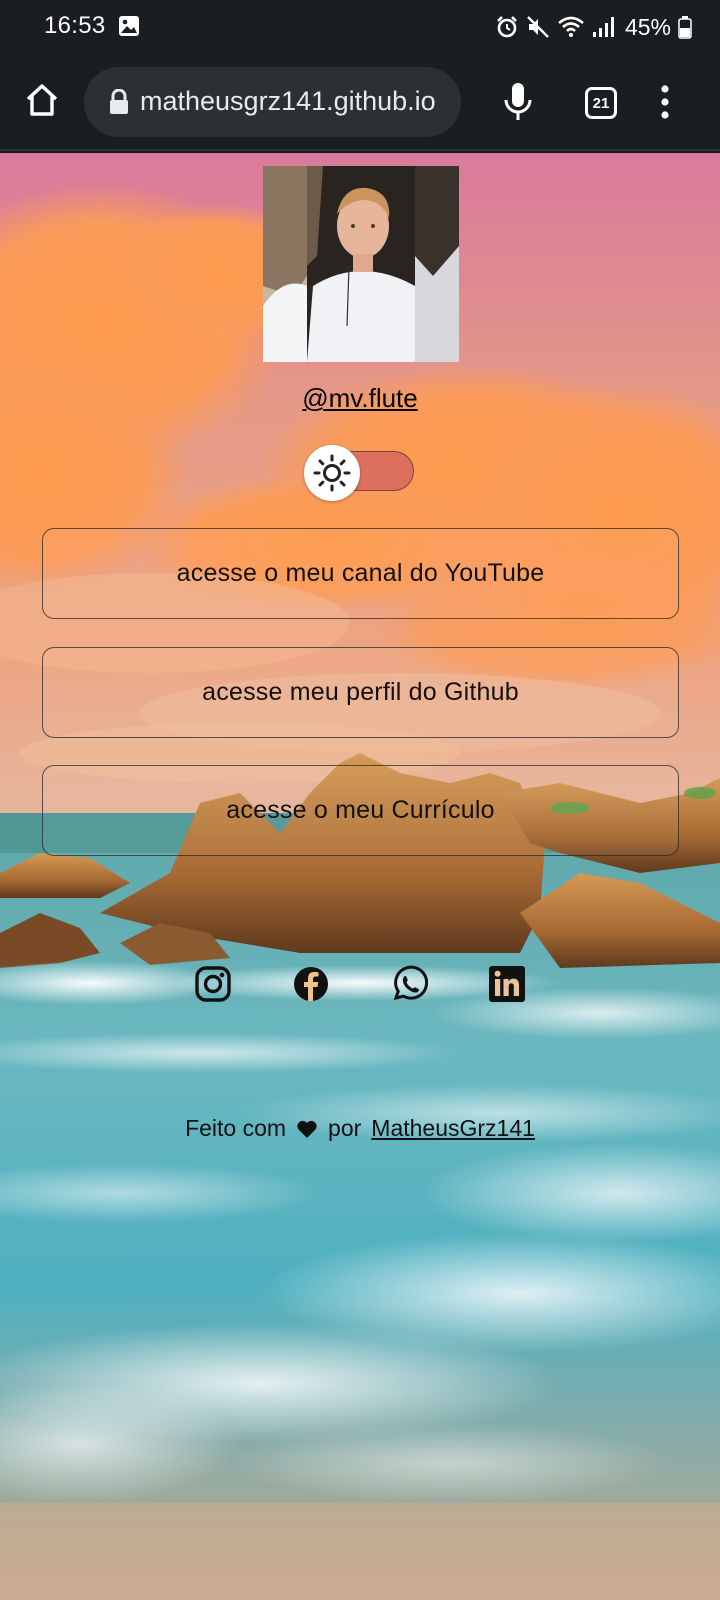 The width and height of the screenshot is (720, 1600). I want to click on toggle-knob, so click(332, 473).